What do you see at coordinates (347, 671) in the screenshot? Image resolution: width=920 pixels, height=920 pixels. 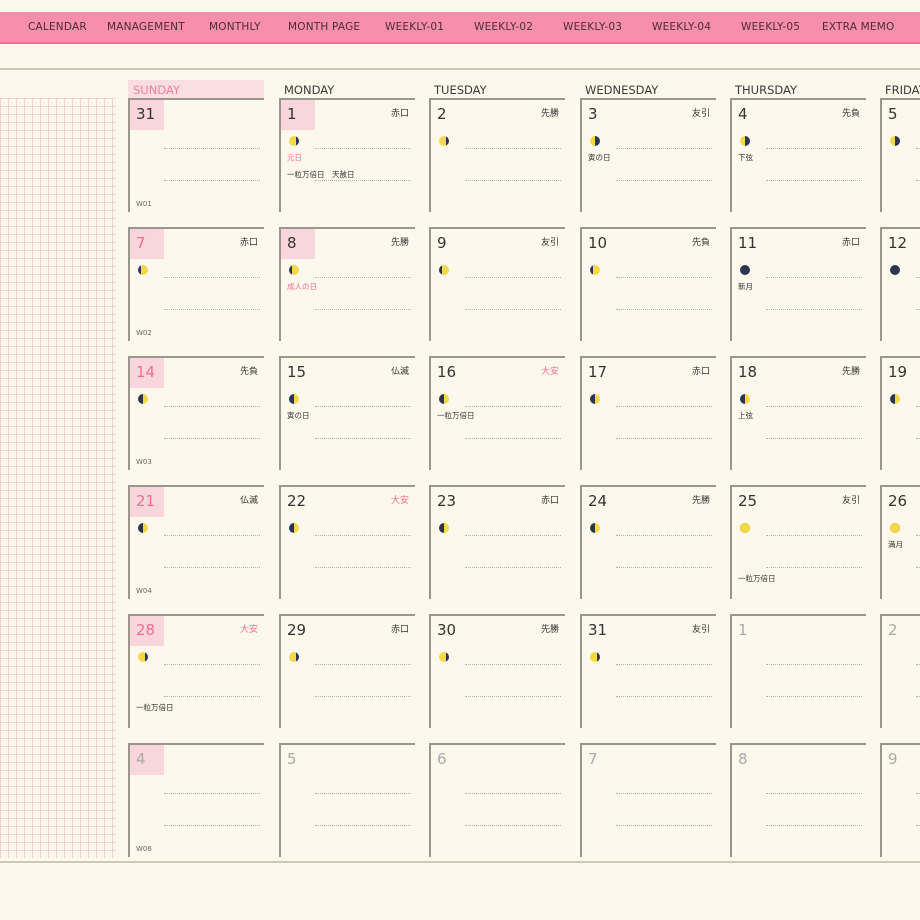 I see `day-cell: 29 赤口` at bounding box center [347, 671].